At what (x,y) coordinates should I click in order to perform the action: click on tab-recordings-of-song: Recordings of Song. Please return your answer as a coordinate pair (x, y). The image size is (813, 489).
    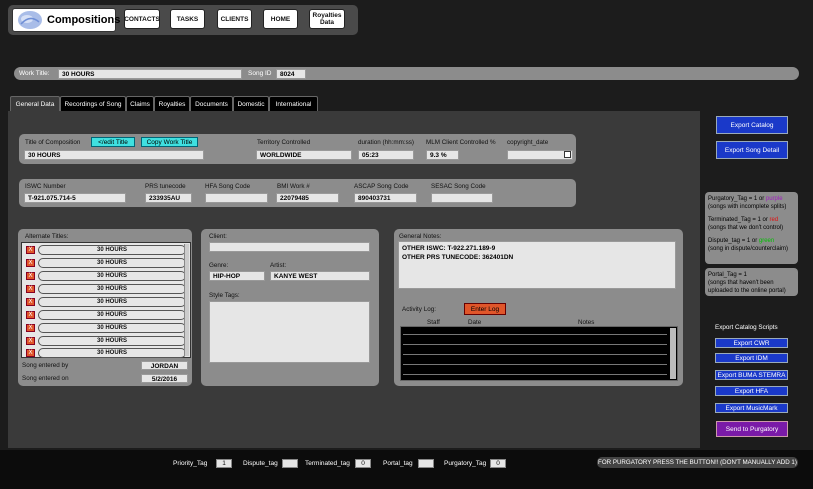
    Looking at the image, I should click on (93, 103).